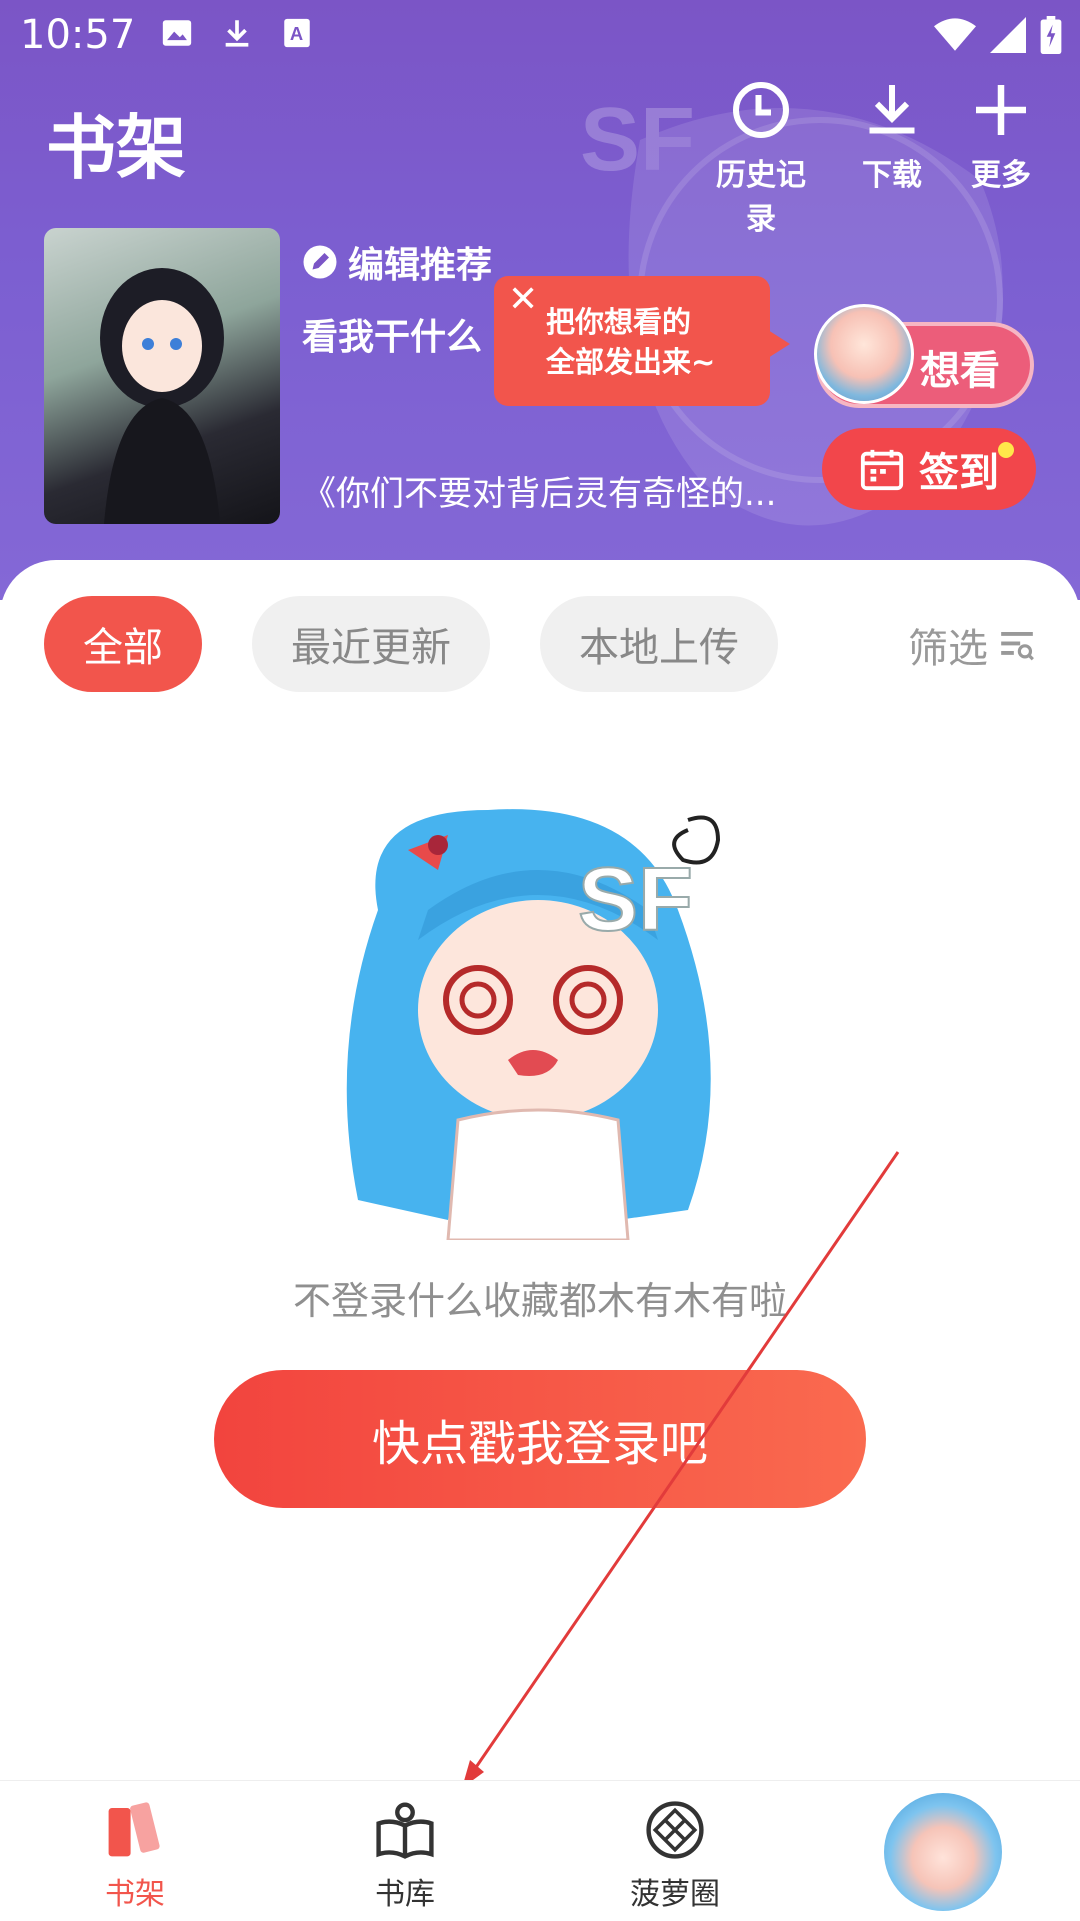 The image size is (1080, 1921). What do you see at coordinates (1006, 450) in the screenshot?
I see `notification-dot` at bounding box center [1006, 450].